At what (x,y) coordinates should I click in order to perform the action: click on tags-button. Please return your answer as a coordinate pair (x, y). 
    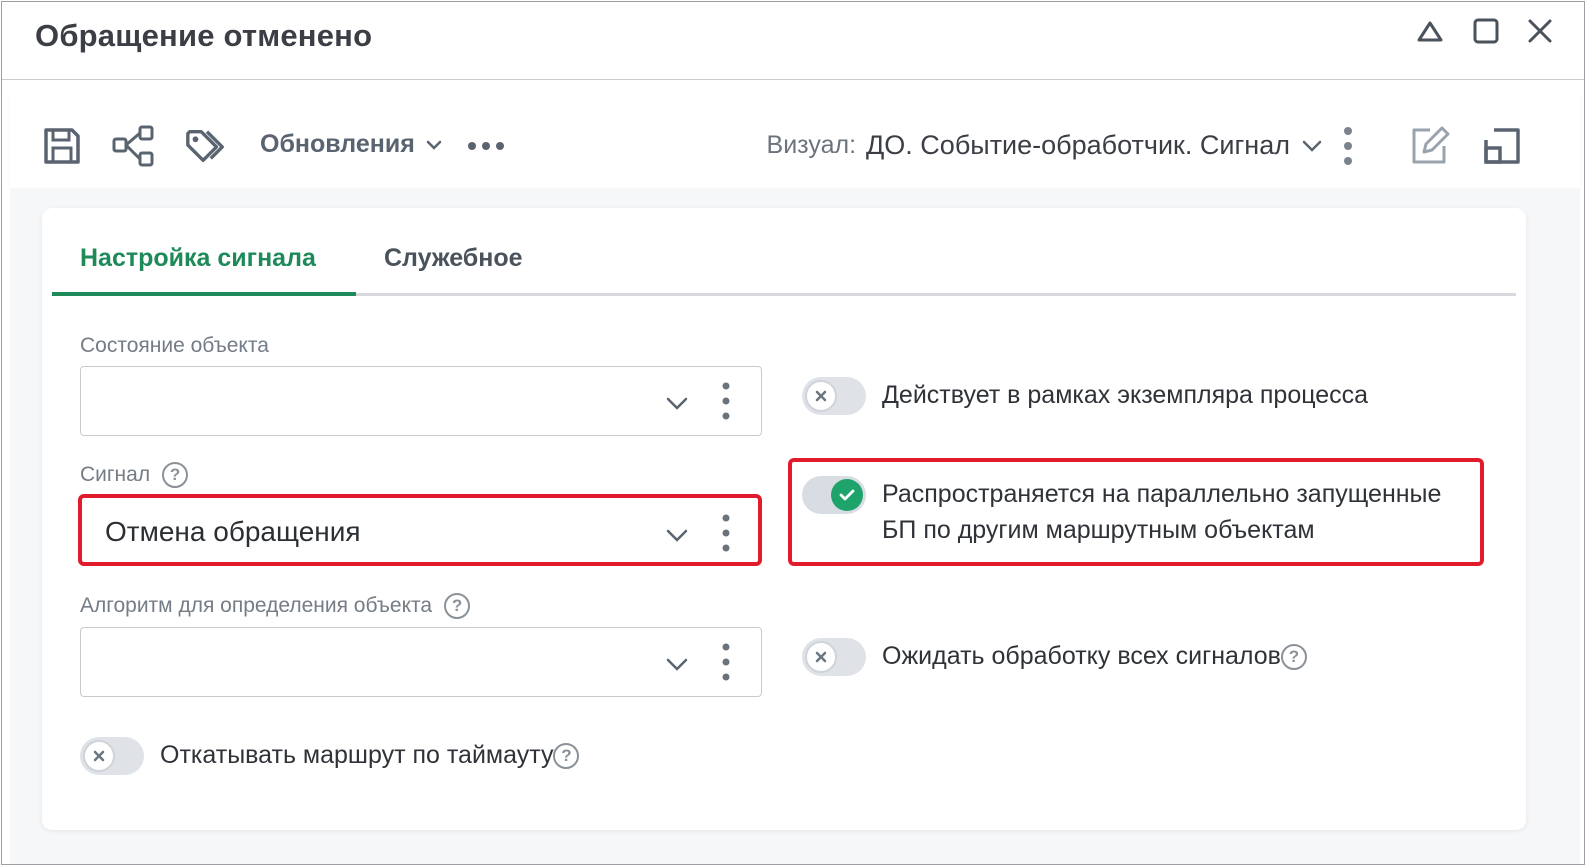
    Looking at the image, I should click on (206, 146).